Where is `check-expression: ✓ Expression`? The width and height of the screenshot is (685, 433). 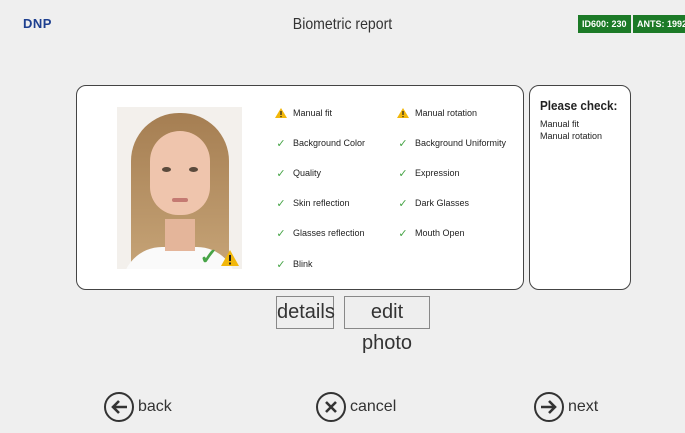
check-expression: ✓ Expression is located at coordinates (428, 173).